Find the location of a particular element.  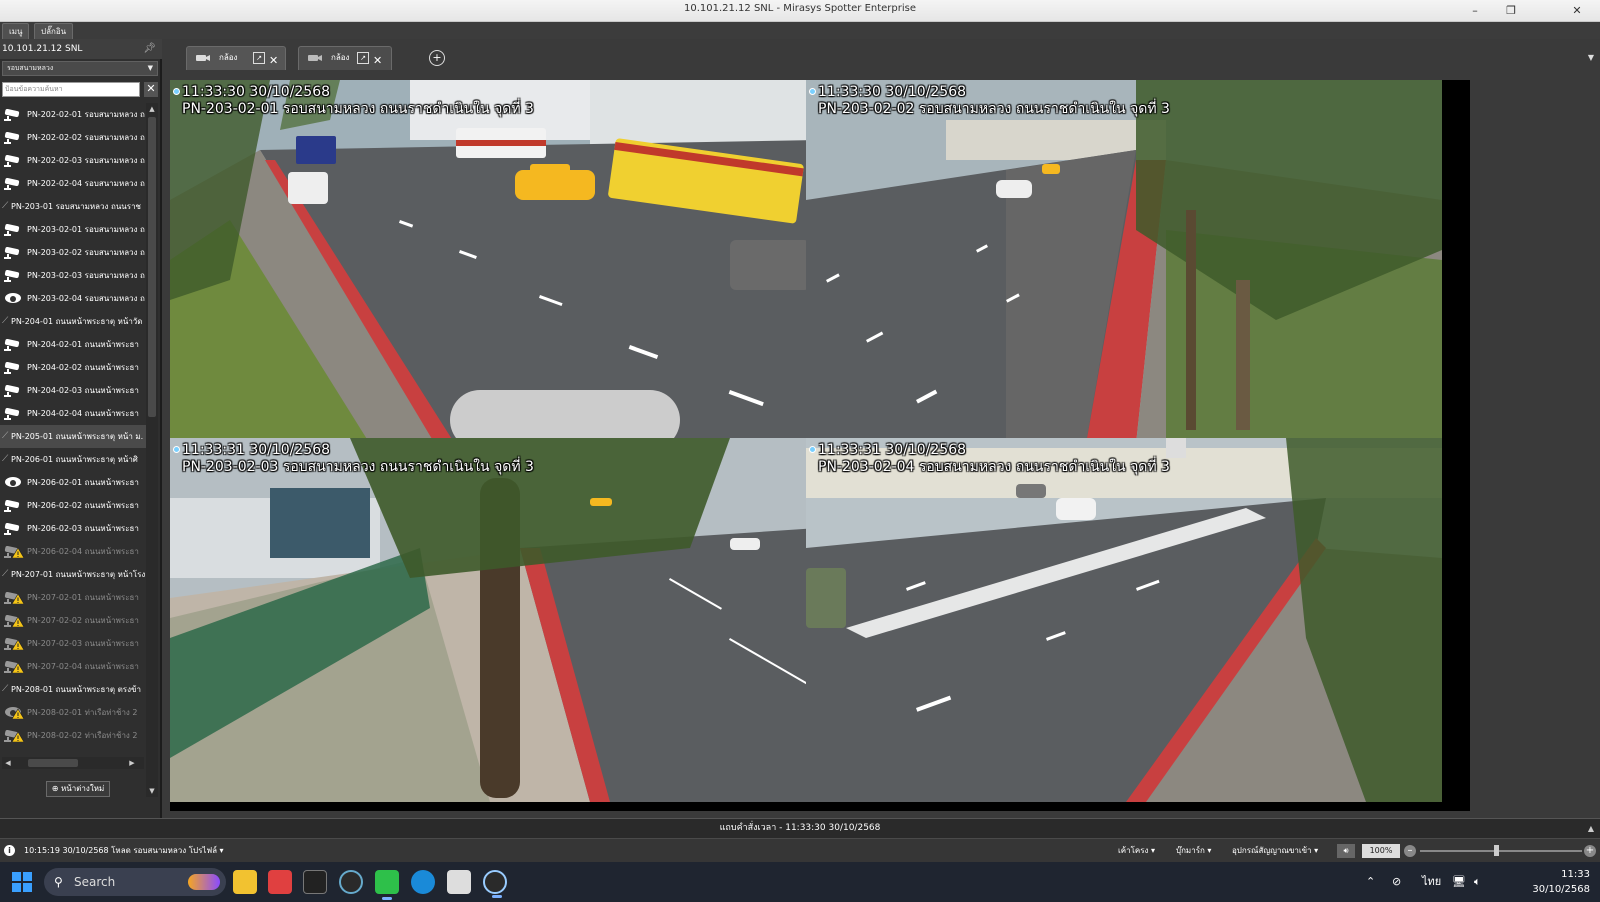

camera-list-item: PN-204-02-01 ถนนหน้าพระธา is located at coordinates (73, 344).